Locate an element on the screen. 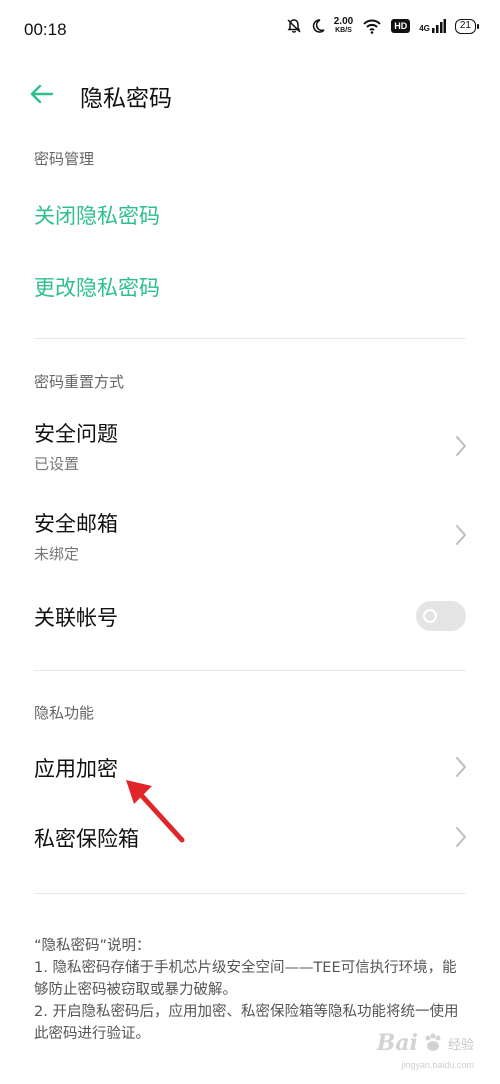 Image resolution: width=500 pixels, height=1084 pixels. cellular-signal: 4G is located at coordinates (432, 26).